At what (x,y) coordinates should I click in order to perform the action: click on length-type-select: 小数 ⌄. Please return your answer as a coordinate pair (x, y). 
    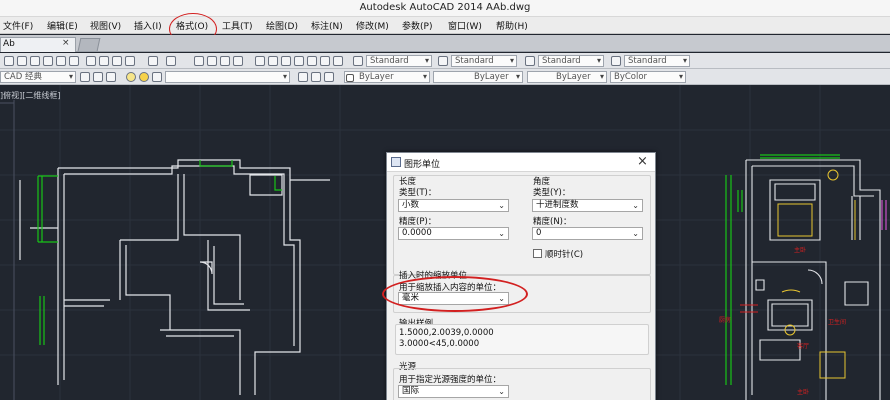
    Looking at the image, I should click on (453, 205).